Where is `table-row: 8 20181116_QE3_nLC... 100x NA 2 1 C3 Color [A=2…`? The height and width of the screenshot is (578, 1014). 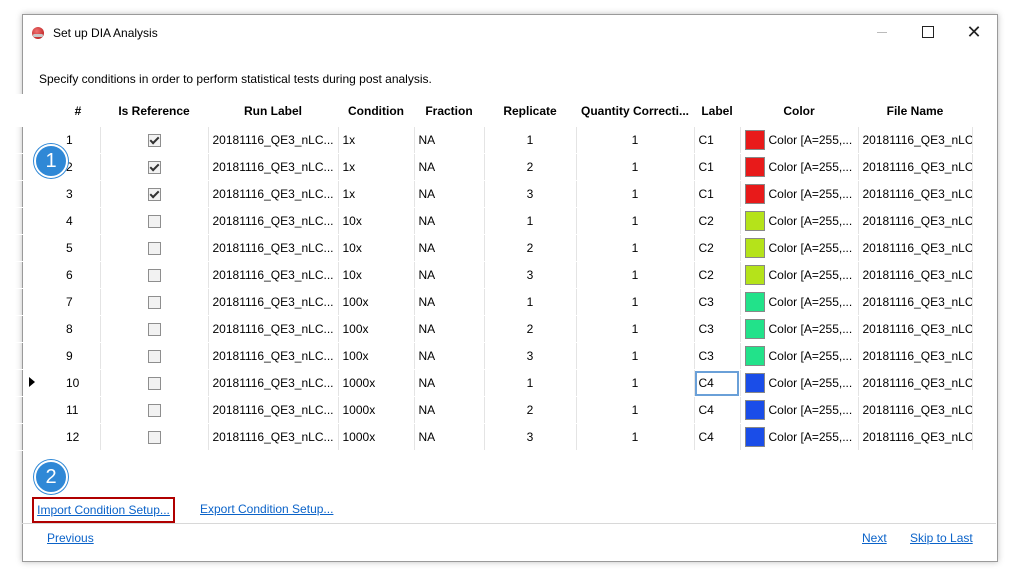 table-row: 8 20181116_QE3_nLC... 100x NA 2 1 C3 Color [A=2… is located at coordinates (490, 329).